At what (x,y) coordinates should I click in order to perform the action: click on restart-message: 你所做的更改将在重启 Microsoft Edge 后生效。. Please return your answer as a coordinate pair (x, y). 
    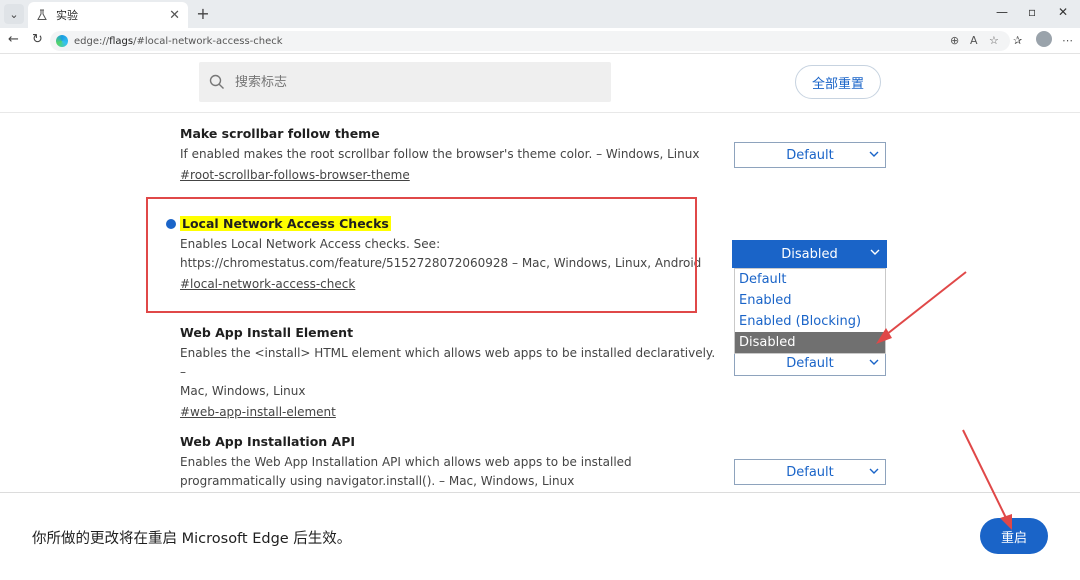
    Looking at the image, I should click on (192, 539).